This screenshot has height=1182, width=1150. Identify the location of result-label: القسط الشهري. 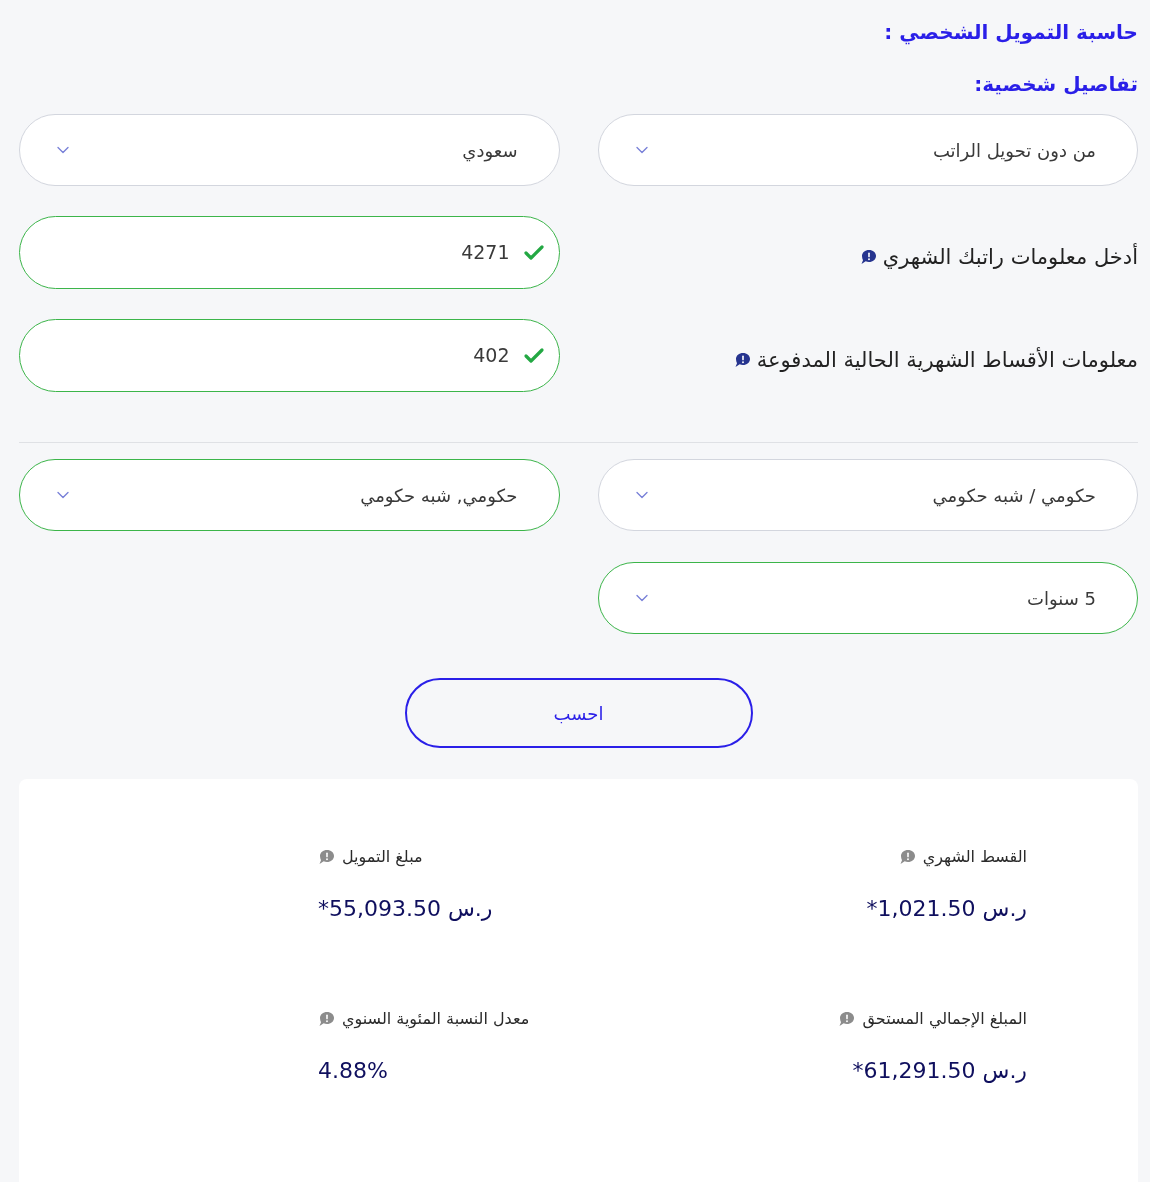
(974, 857).